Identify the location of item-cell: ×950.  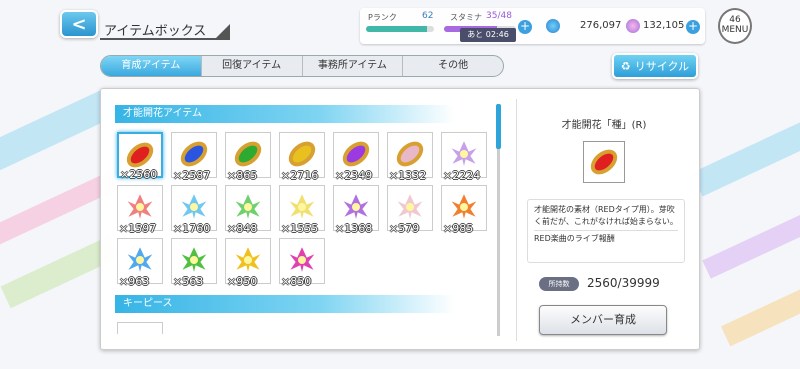
(248, 263).